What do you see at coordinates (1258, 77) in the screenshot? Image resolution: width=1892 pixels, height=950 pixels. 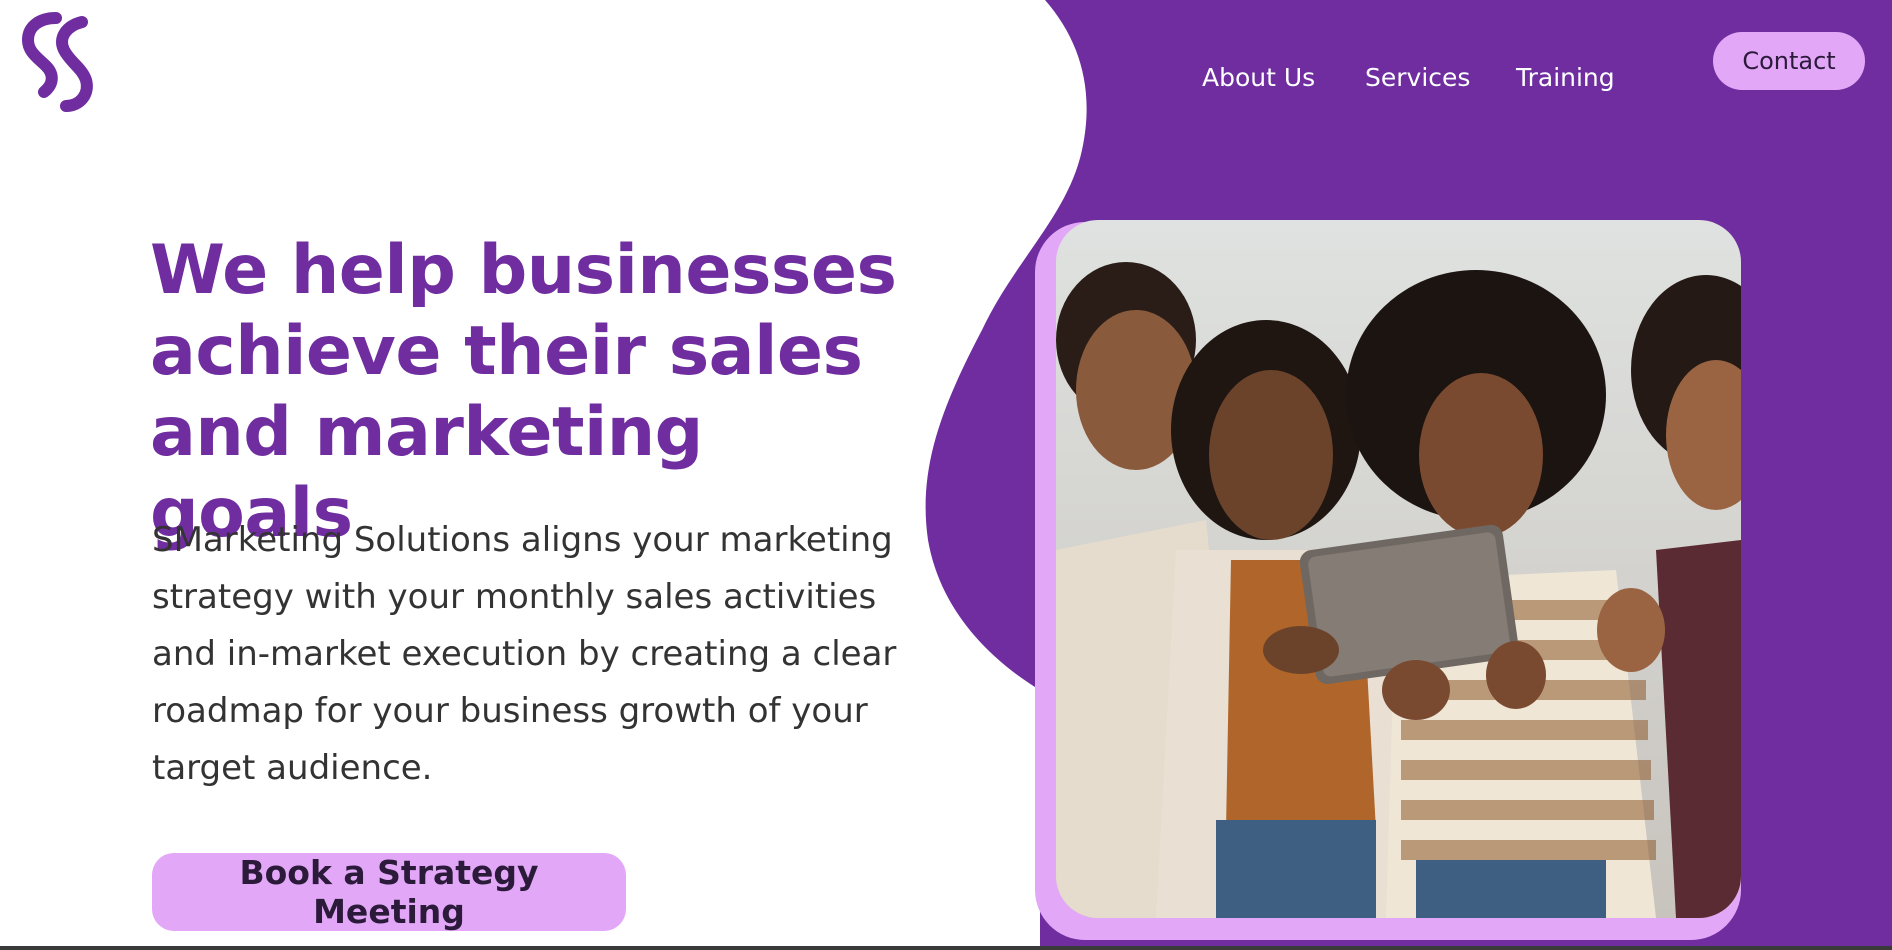 I see `nav-about-us: About Us` at bounding box center [1258, 77].